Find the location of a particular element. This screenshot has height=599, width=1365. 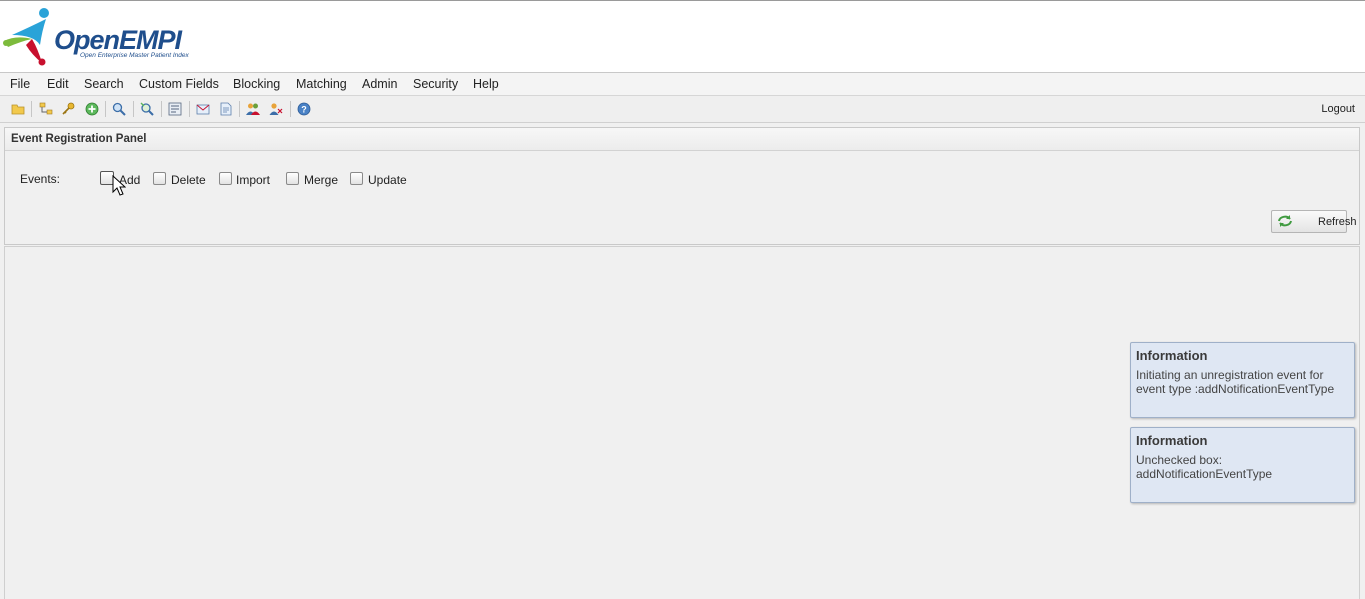

search-icon is located at coordinates (119, 109).